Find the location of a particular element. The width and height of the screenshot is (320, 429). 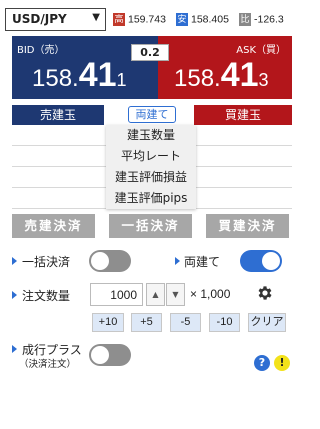

spread-badge: 0.2 is located at coordinates (150, 52).